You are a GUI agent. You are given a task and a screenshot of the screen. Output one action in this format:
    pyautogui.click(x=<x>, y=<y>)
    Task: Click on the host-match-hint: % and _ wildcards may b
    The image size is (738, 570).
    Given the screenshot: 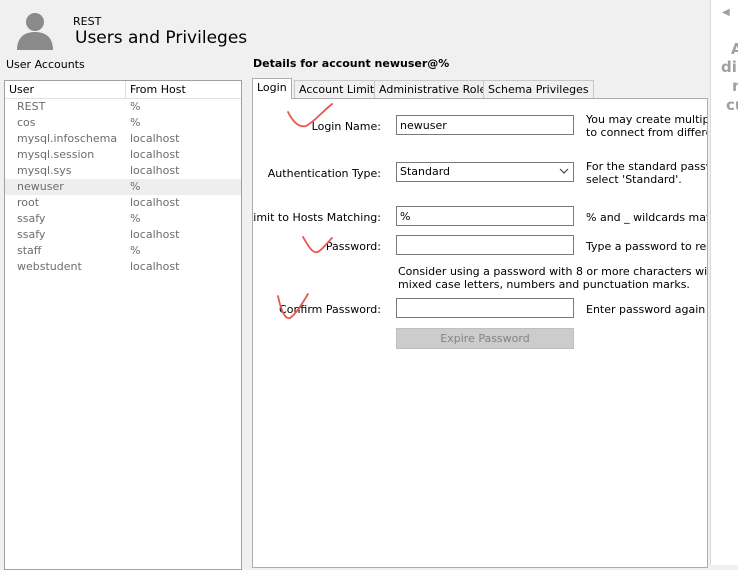 What is the action you would take?
    pyautogui.click(x=646, y=217)
    